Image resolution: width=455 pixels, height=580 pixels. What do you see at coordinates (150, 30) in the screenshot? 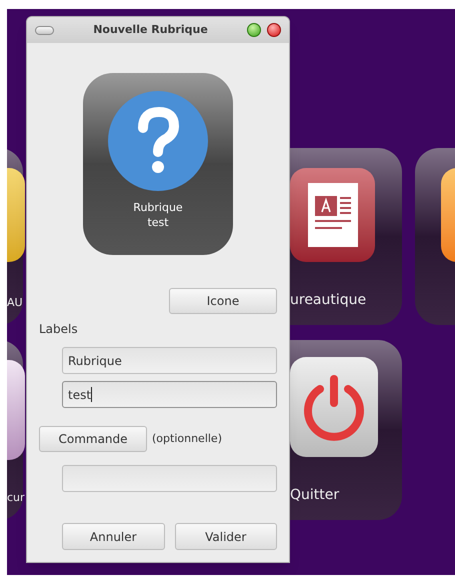
I see `window-title: Nouvelle Rubrique` at bounding box center [150, 30].